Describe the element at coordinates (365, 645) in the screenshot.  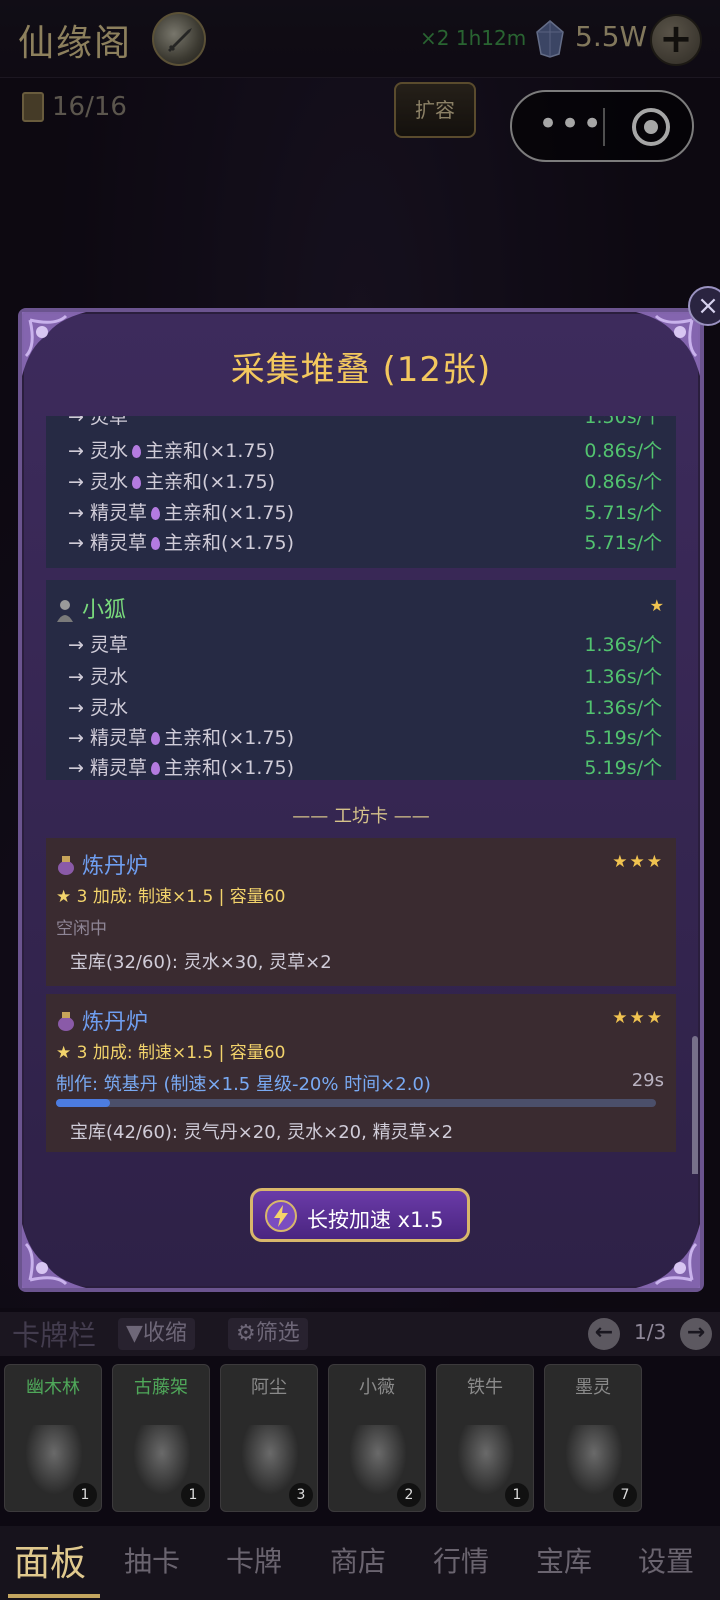
I see `resource-row: → 灵草 1.36s/个` at that location.